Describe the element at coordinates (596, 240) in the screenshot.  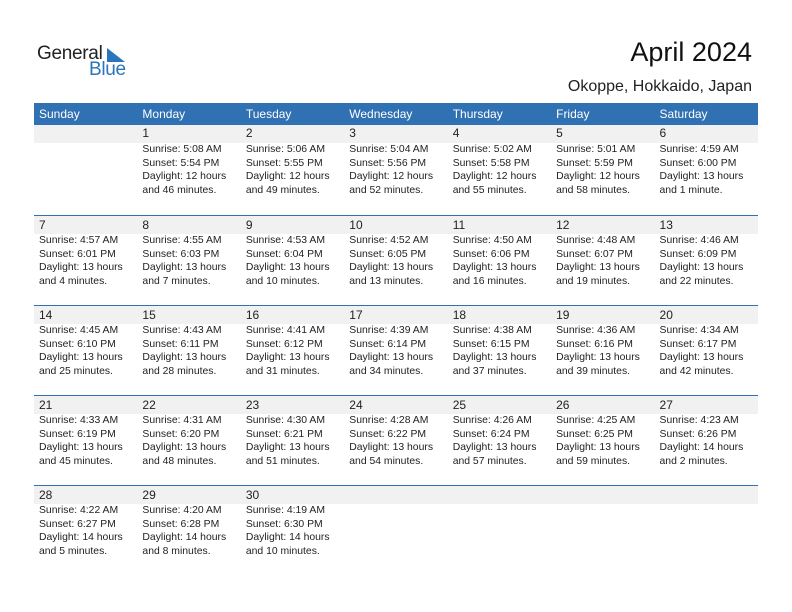
I see `sunrise-time: Sunrise: 4:48 AM` at that location.